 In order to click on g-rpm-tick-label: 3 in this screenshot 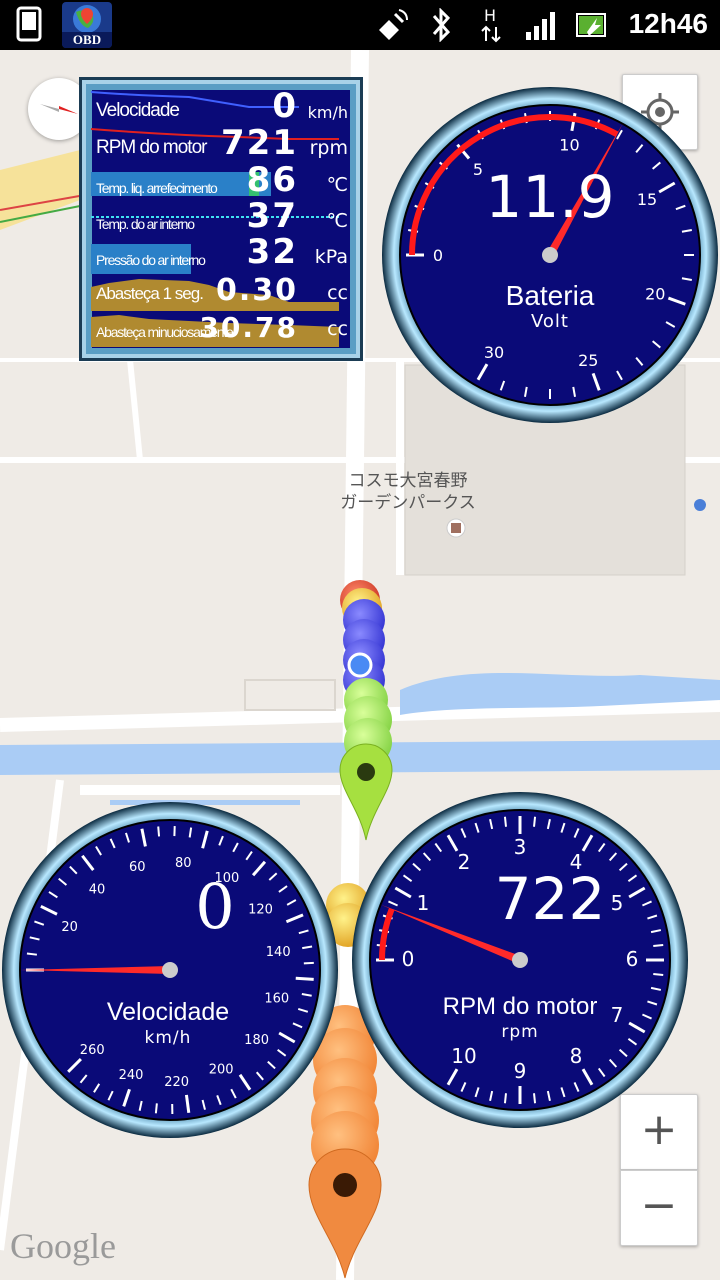, I will do `click(520, 847)`.